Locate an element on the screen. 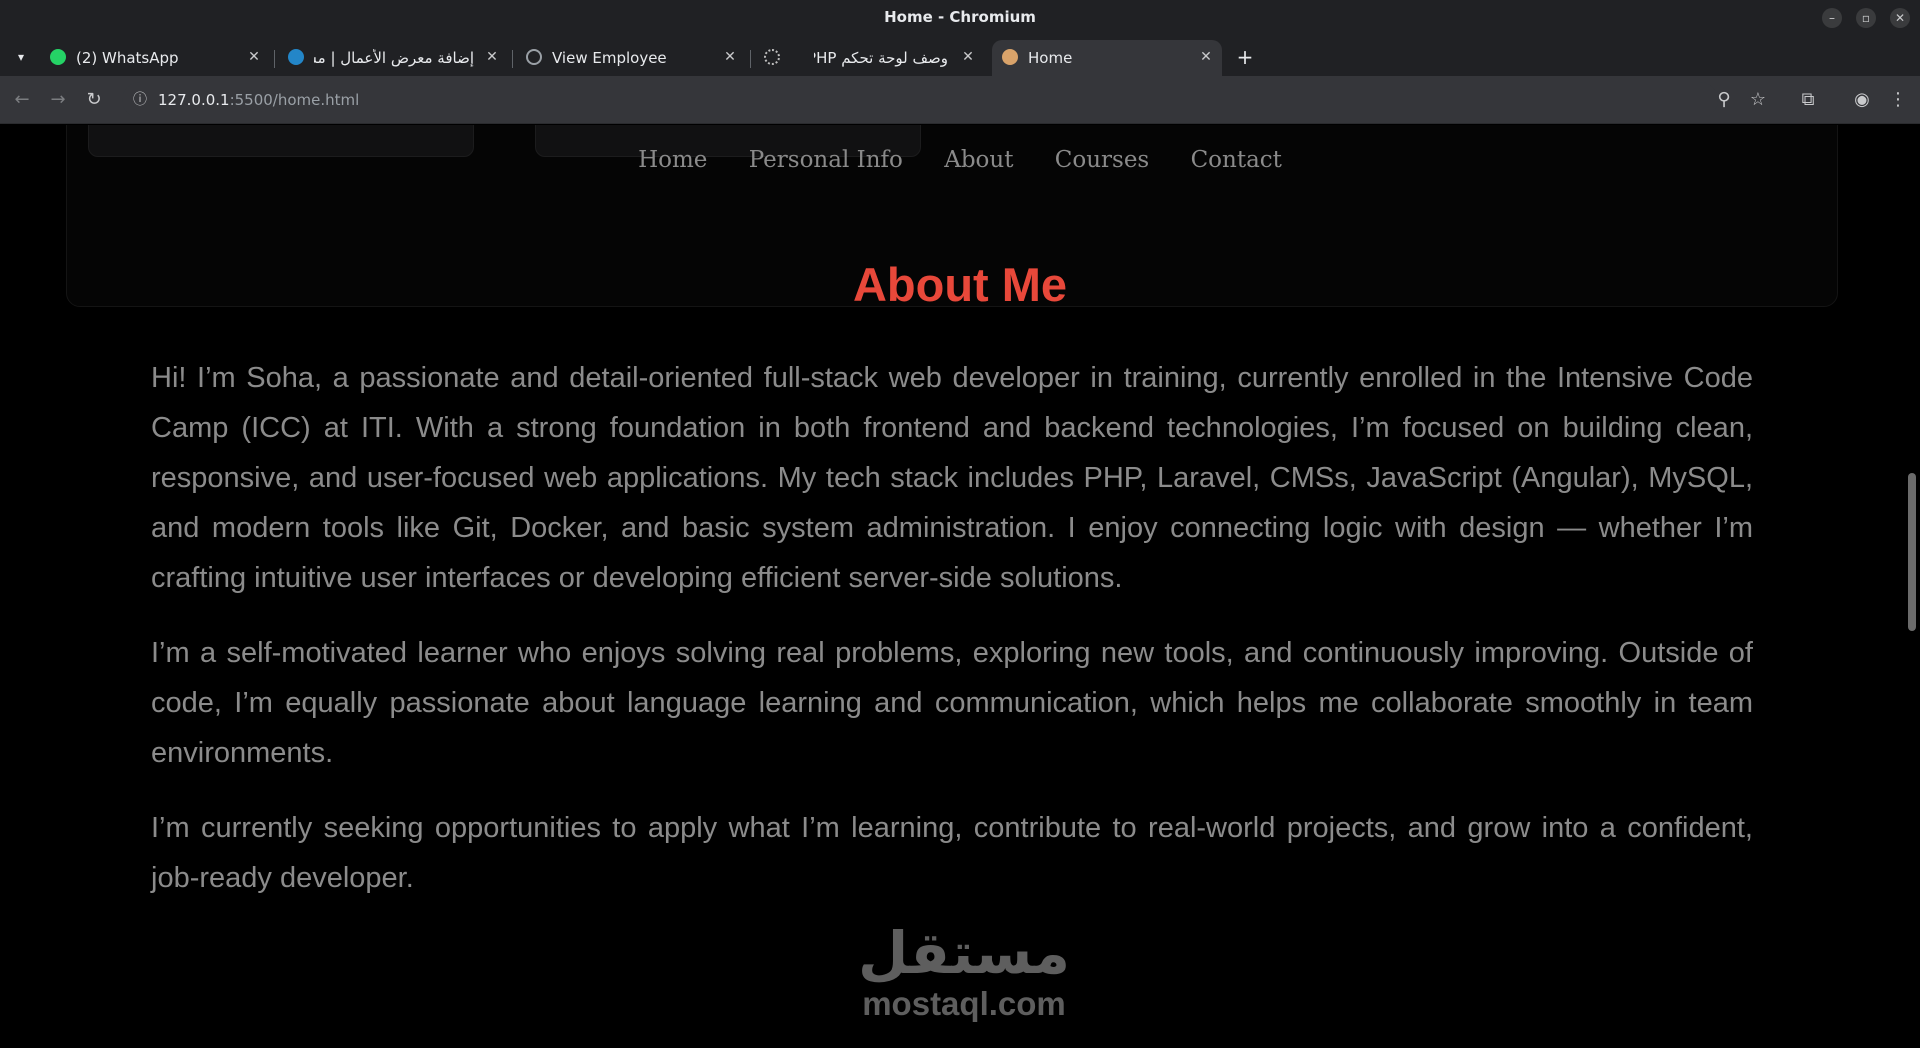 The image size is (1920, 1048). nav-link-contact: Contact is located at coordinates (1236, 160).